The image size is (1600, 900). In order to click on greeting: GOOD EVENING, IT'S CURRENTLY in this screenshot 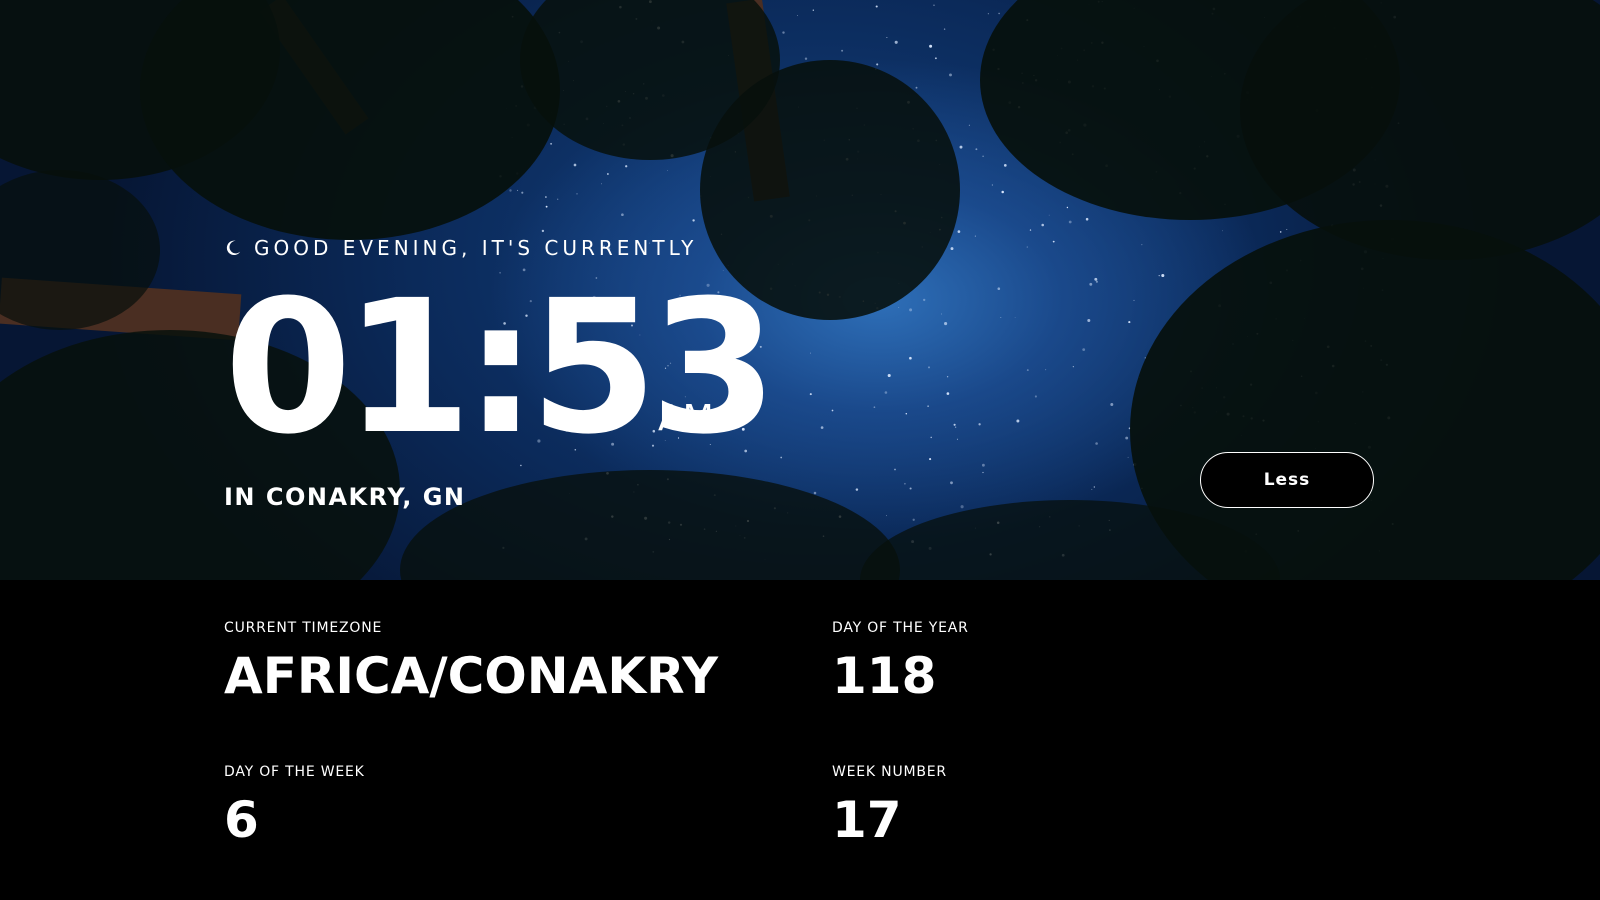, I will do `click(460, 248)`.